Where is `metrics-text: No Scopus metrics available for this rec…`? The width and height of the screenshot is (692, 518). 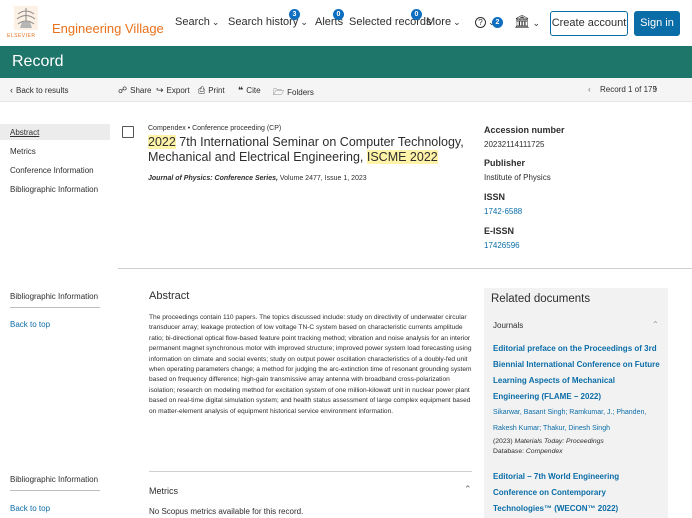
metrics-text: No Scopus metrics available for this rec… is located at coordinates (226, 511).